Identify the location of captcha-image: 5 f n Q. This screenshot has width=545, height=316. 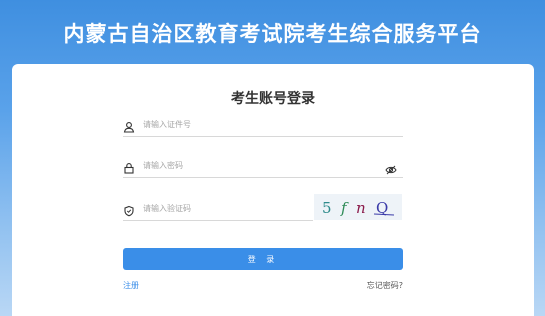
(358, 207).